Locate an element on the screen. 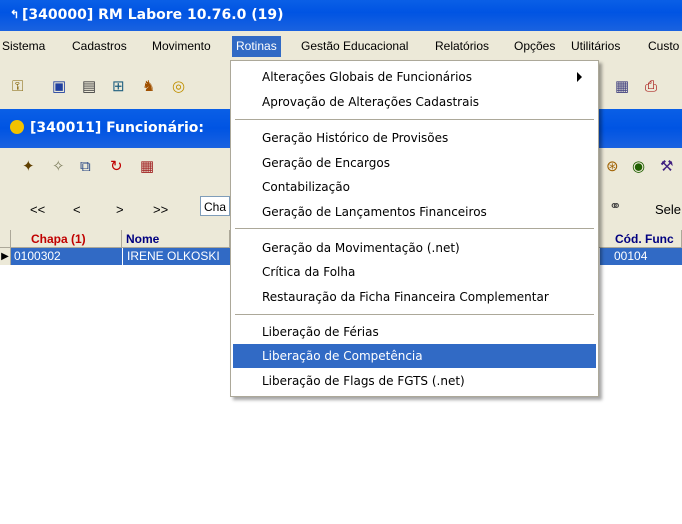  tools-icon: ⚒ is located at coordinates (666, 167).